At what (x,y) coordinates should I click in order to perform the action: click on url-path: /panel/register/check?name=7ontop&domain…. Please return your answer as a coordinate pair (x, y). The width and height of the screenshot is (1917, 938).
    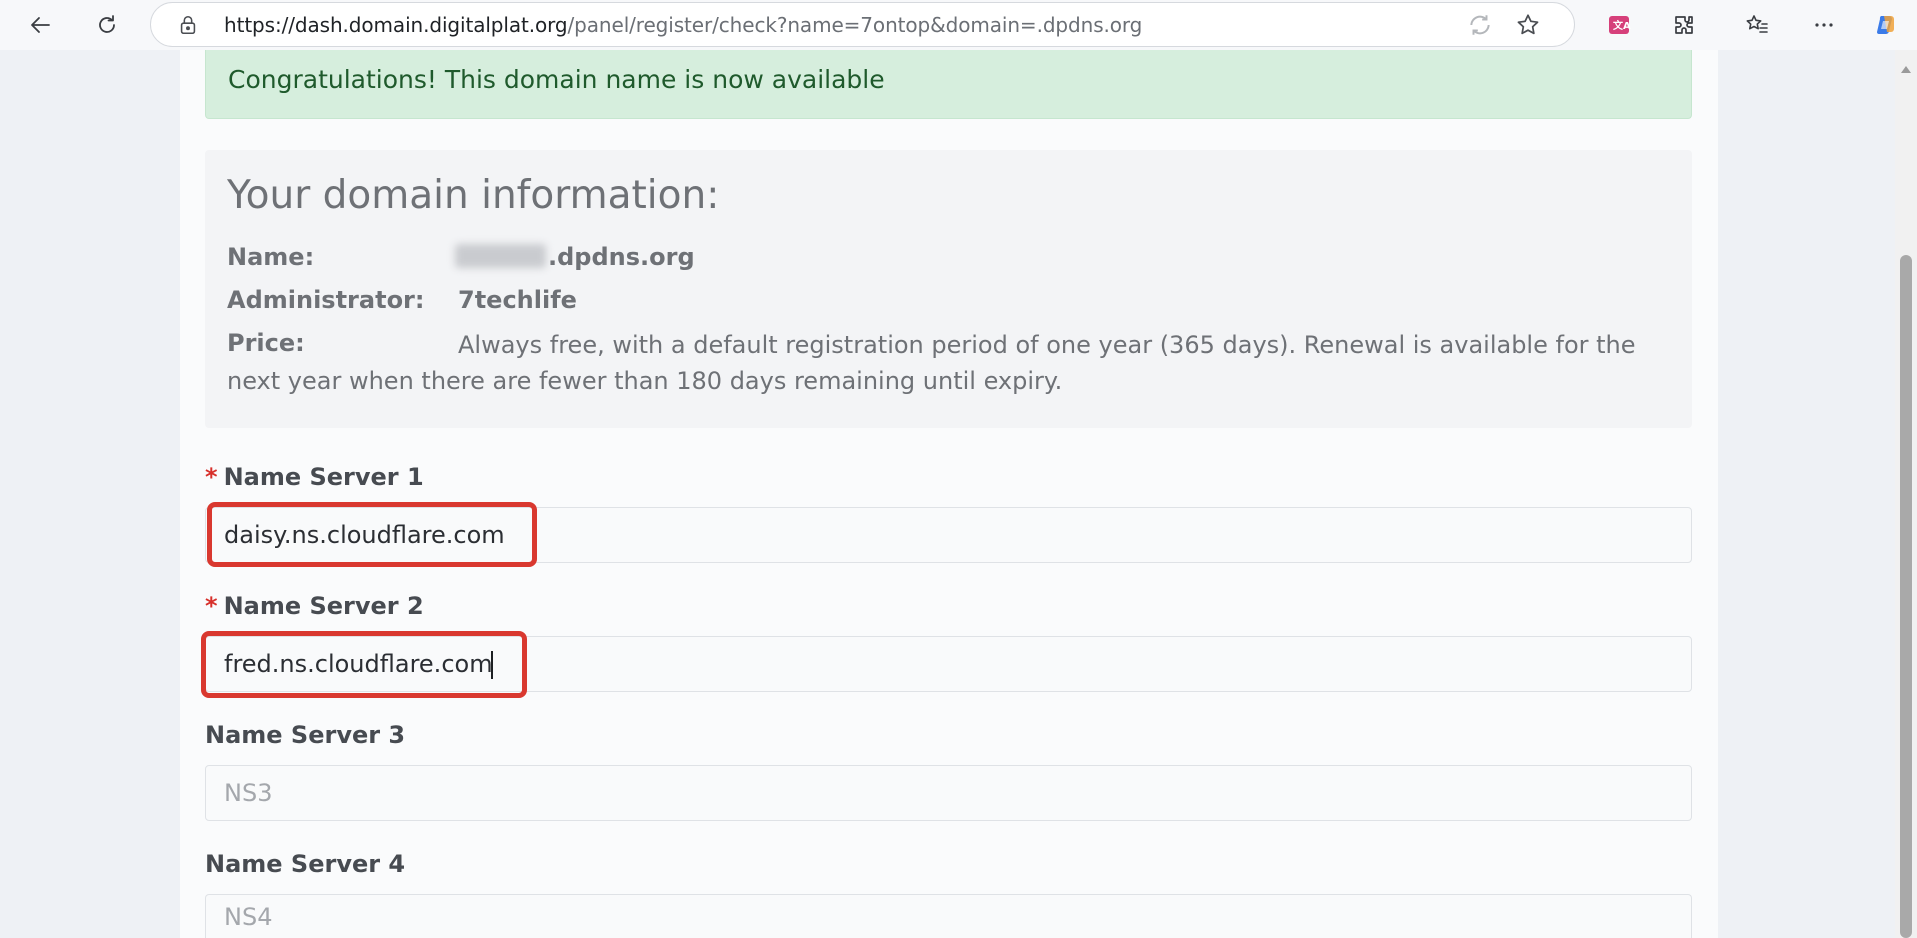
    Looking at the image, I should click on (855, 25).